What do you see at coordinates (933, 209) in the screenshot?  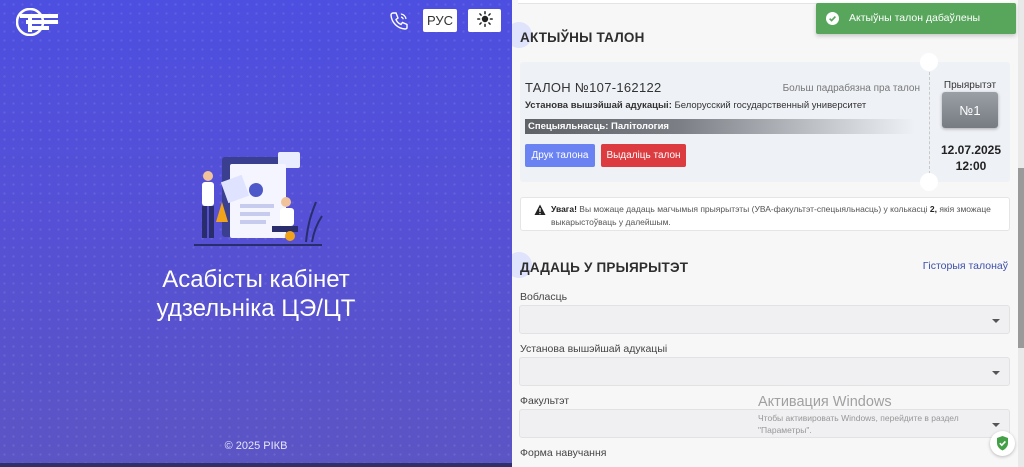 I see `warning-count: 2,` at bounding box center [933, 209].